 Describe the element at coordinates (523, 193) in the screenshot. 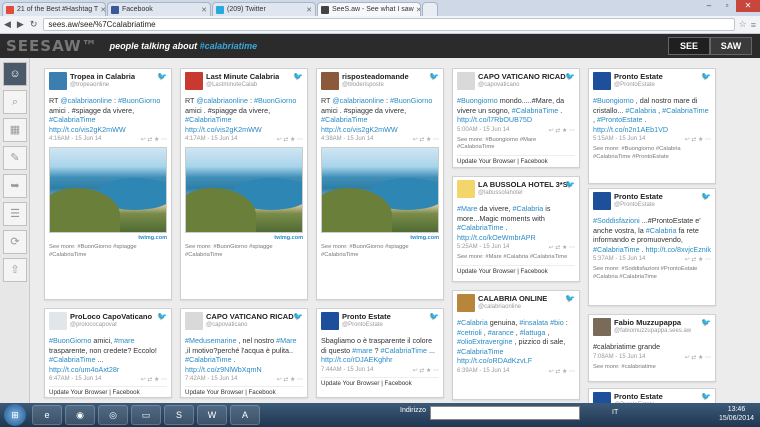

I see `author-handle: @labussolahotel` at that location.